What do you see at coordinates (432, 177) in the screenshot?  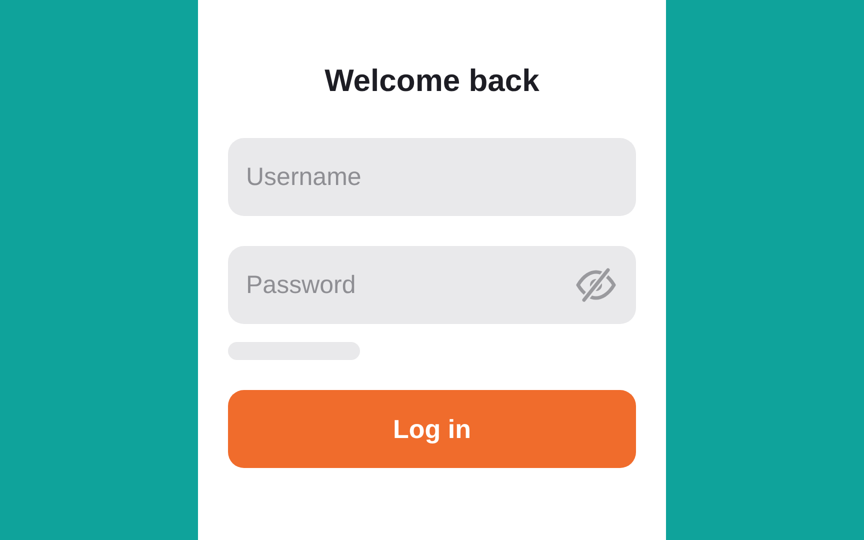 I see `input-field: Username` at bounding box center [432, 177].